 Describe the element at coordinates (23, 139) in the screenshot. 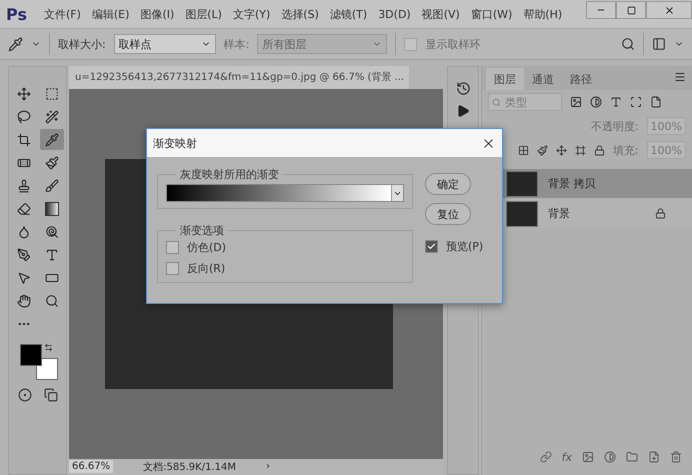

I see `crop-icon` at that location.